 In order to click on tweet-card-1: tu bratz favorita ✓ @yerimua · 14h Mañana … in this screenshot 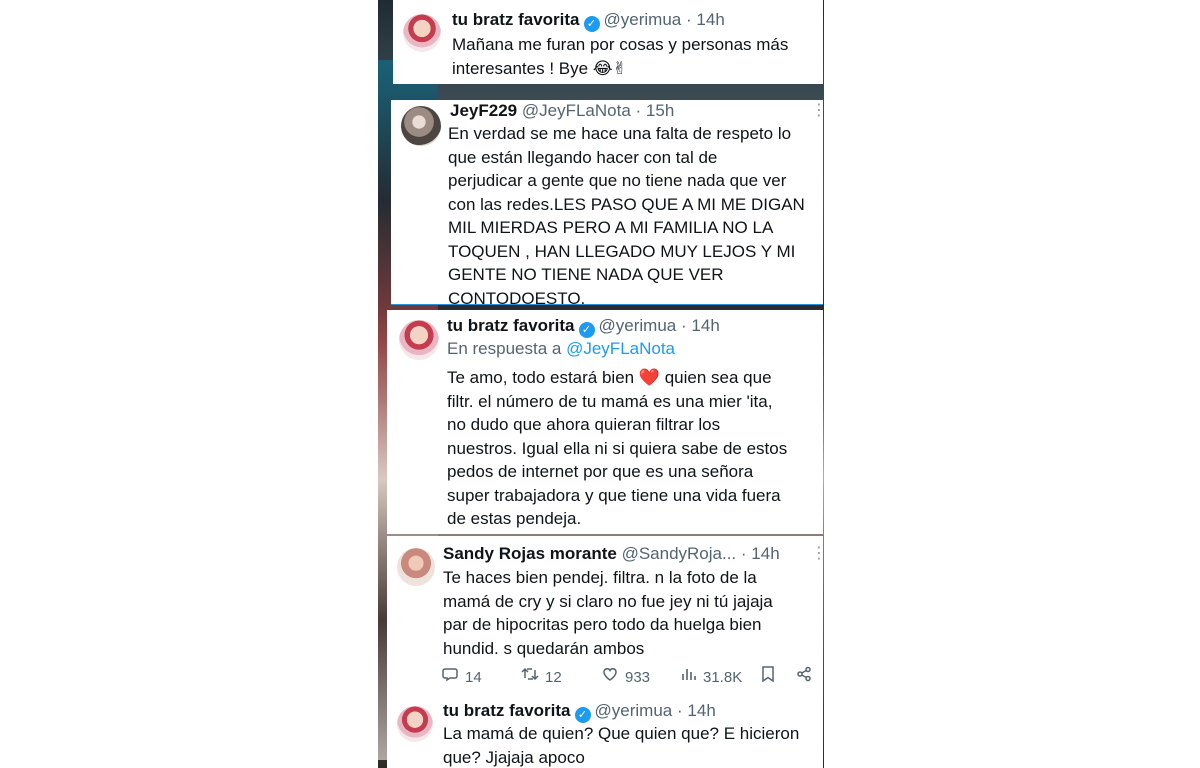, I will do `click(608, 42)`.